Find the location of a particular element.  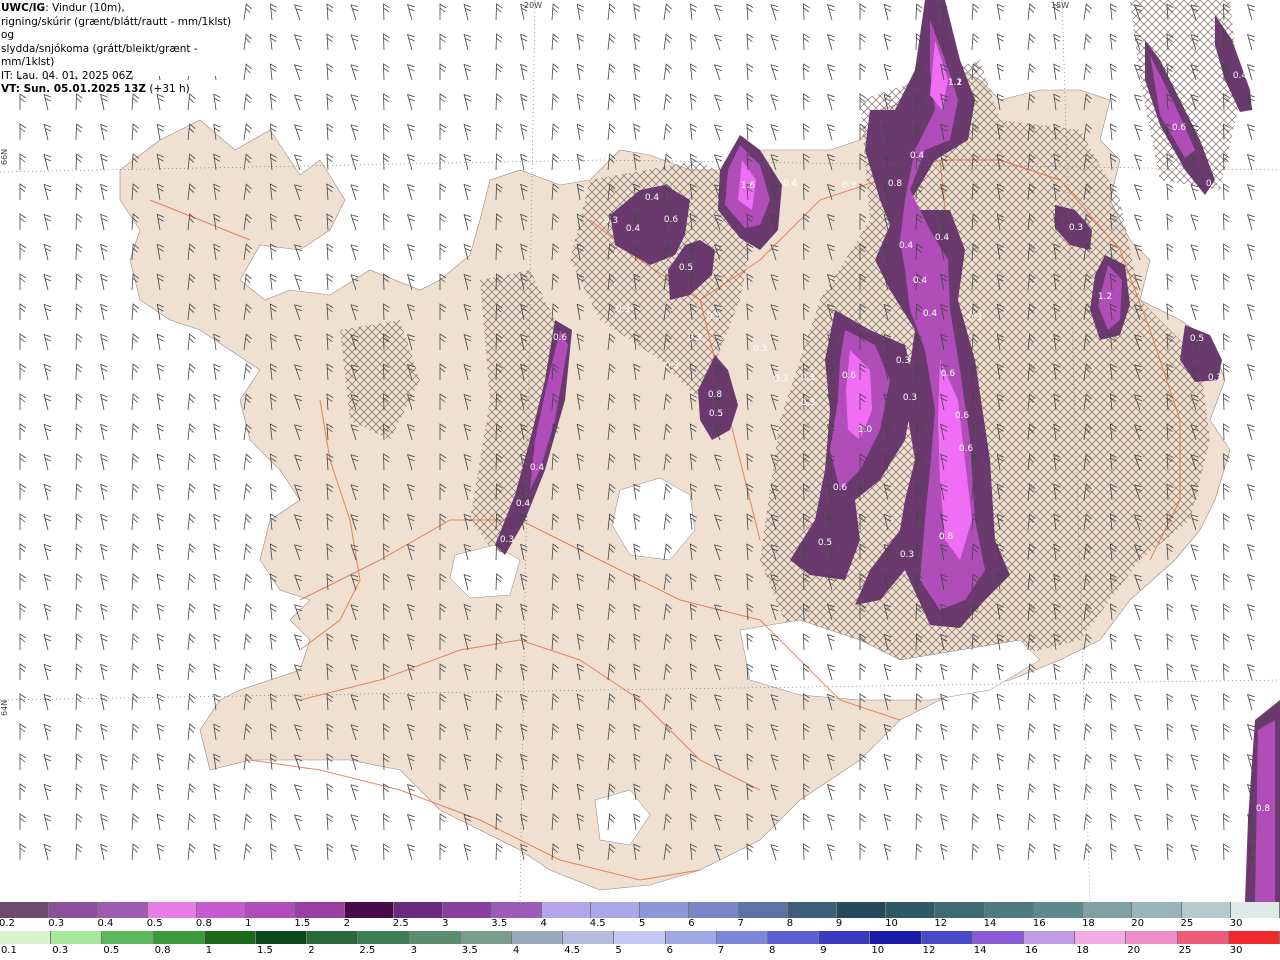

rain-legend-label: 10 is located at coordinates (878, 950).